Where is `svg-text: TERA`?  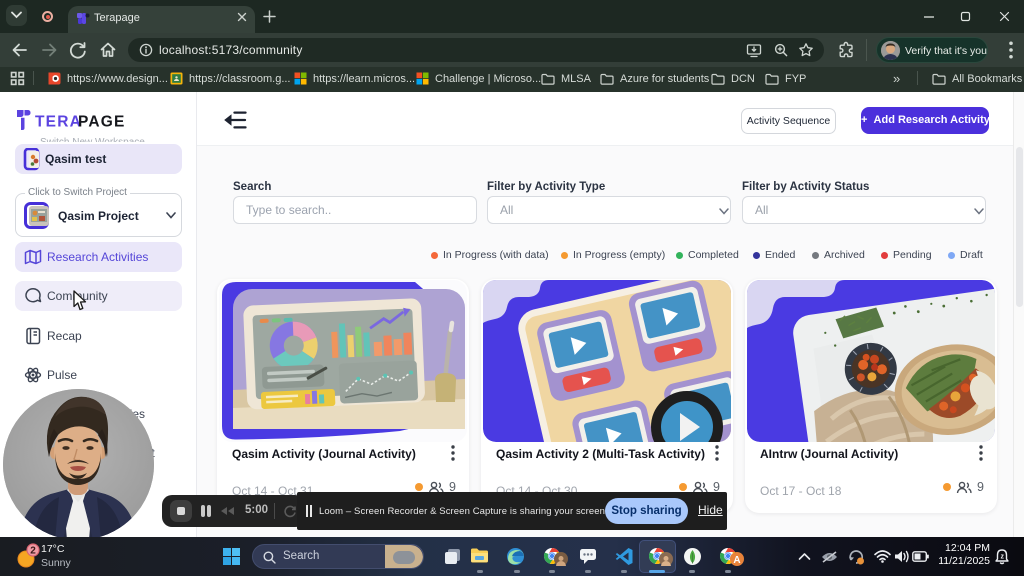
svg-text: TERA is located at coordinates (58, 122).